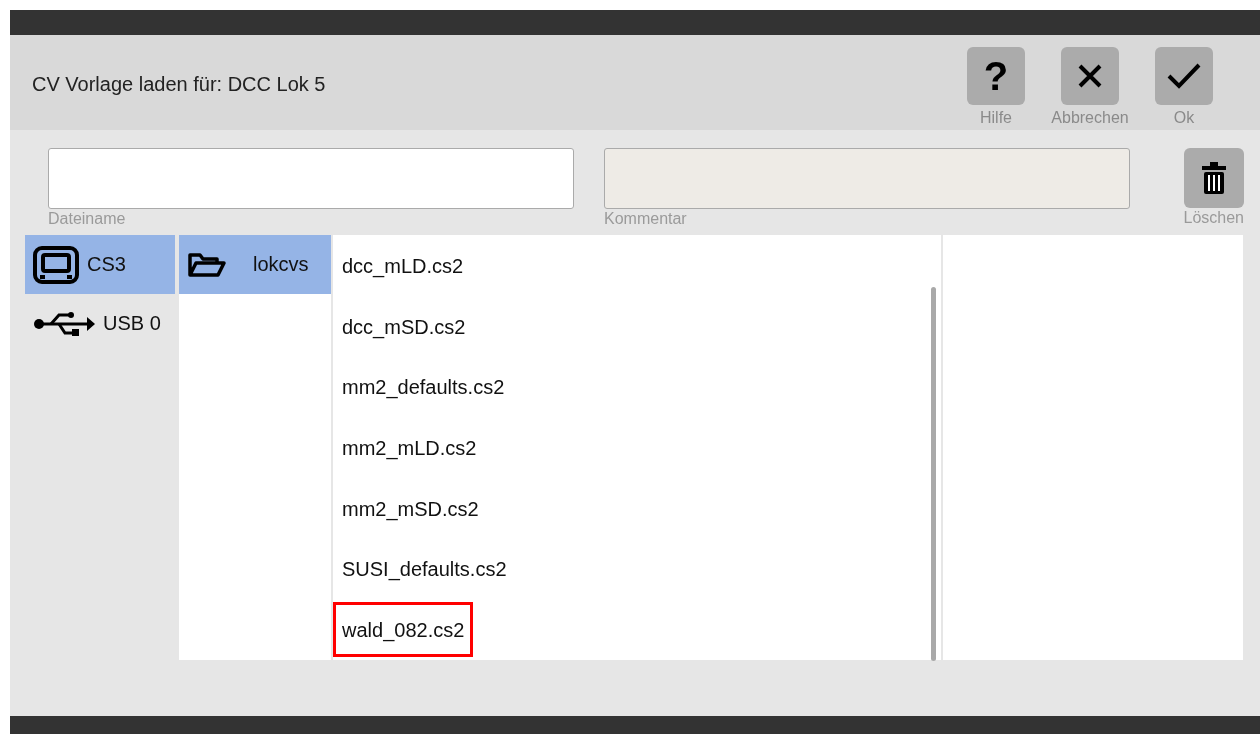 This screenshot has height=734, width=1260. I want to click on file-item: wald_082.cs2, so click(403, 630).